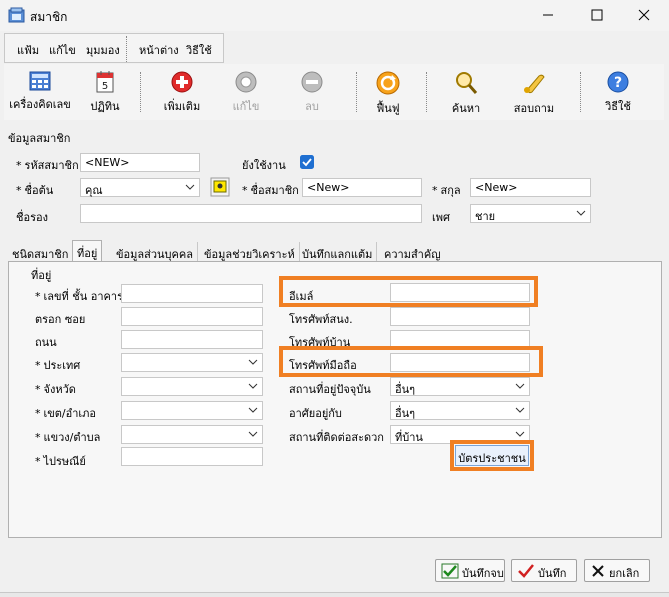  Describe the element at coordinates (250, 252) in the screenshot. I see `tab-analysis-info: ข้อมูลช่วยวิเคราะห์` at that location.